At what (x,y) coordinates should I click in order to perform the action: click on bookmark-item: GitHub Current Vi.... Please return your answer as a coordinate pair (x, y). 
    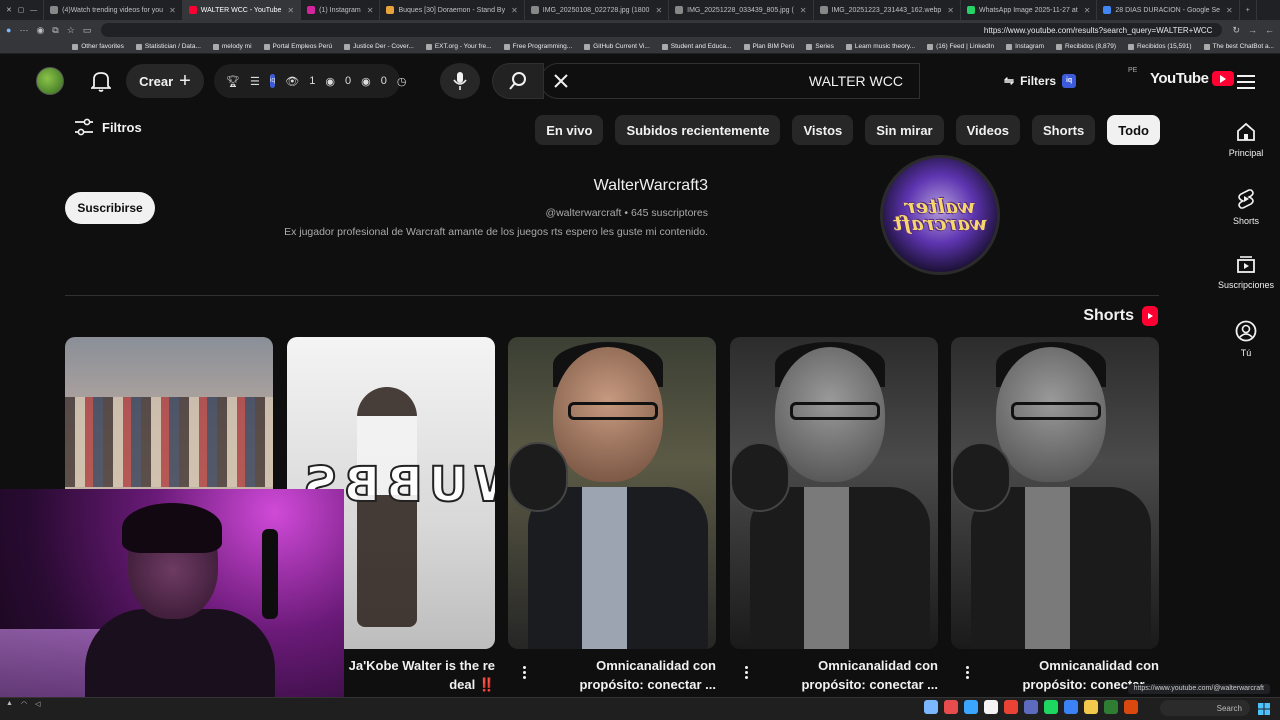
    Looking at the image, I should click on (617, 46).